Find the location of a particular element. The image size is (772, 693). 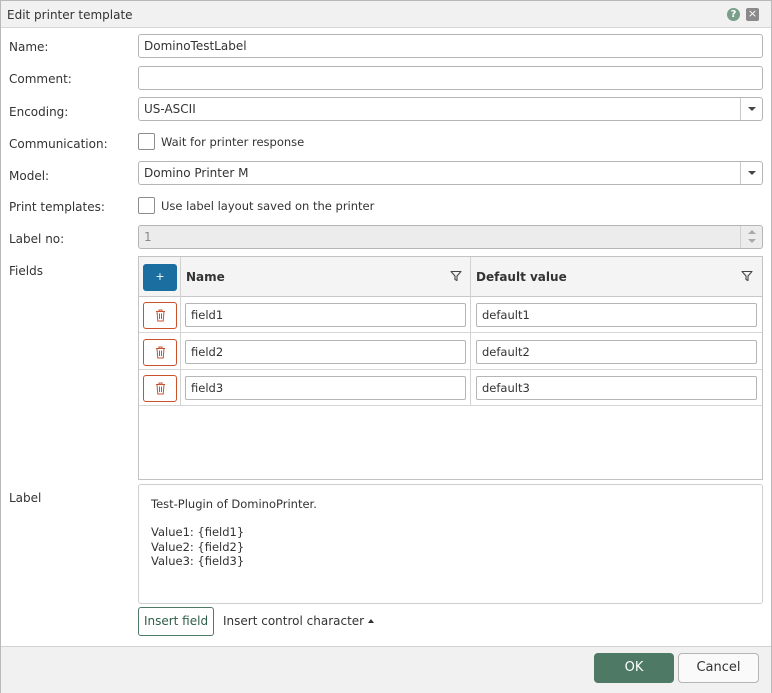

fields-grid-header: + Name Default value is located at coordinates (450, 277).